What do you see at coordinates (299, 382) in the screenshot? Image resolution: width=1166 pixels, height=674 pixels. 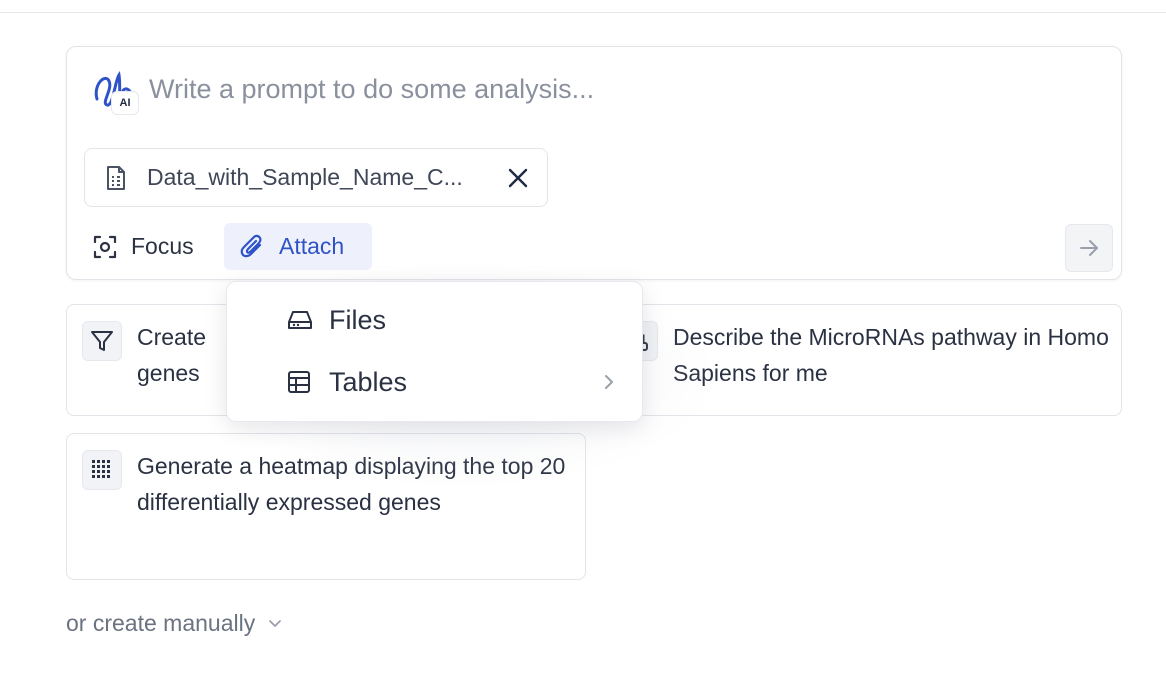 I see `table-icon` at bounding box center [299, 382].